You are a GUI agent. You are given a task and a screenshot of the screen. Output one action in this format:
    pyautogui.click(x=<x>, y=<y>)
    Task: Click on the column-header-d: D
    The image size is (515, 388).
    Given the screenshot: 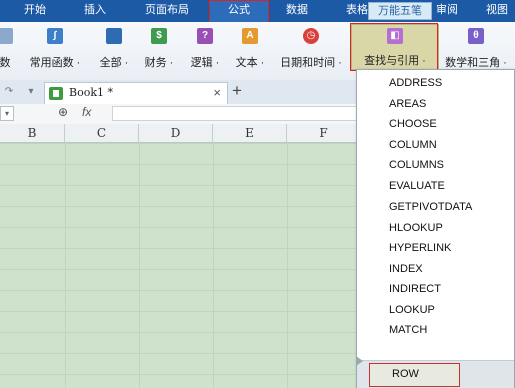 What is the action you would take?
    pyautogui.click(x=176, y=133)
    